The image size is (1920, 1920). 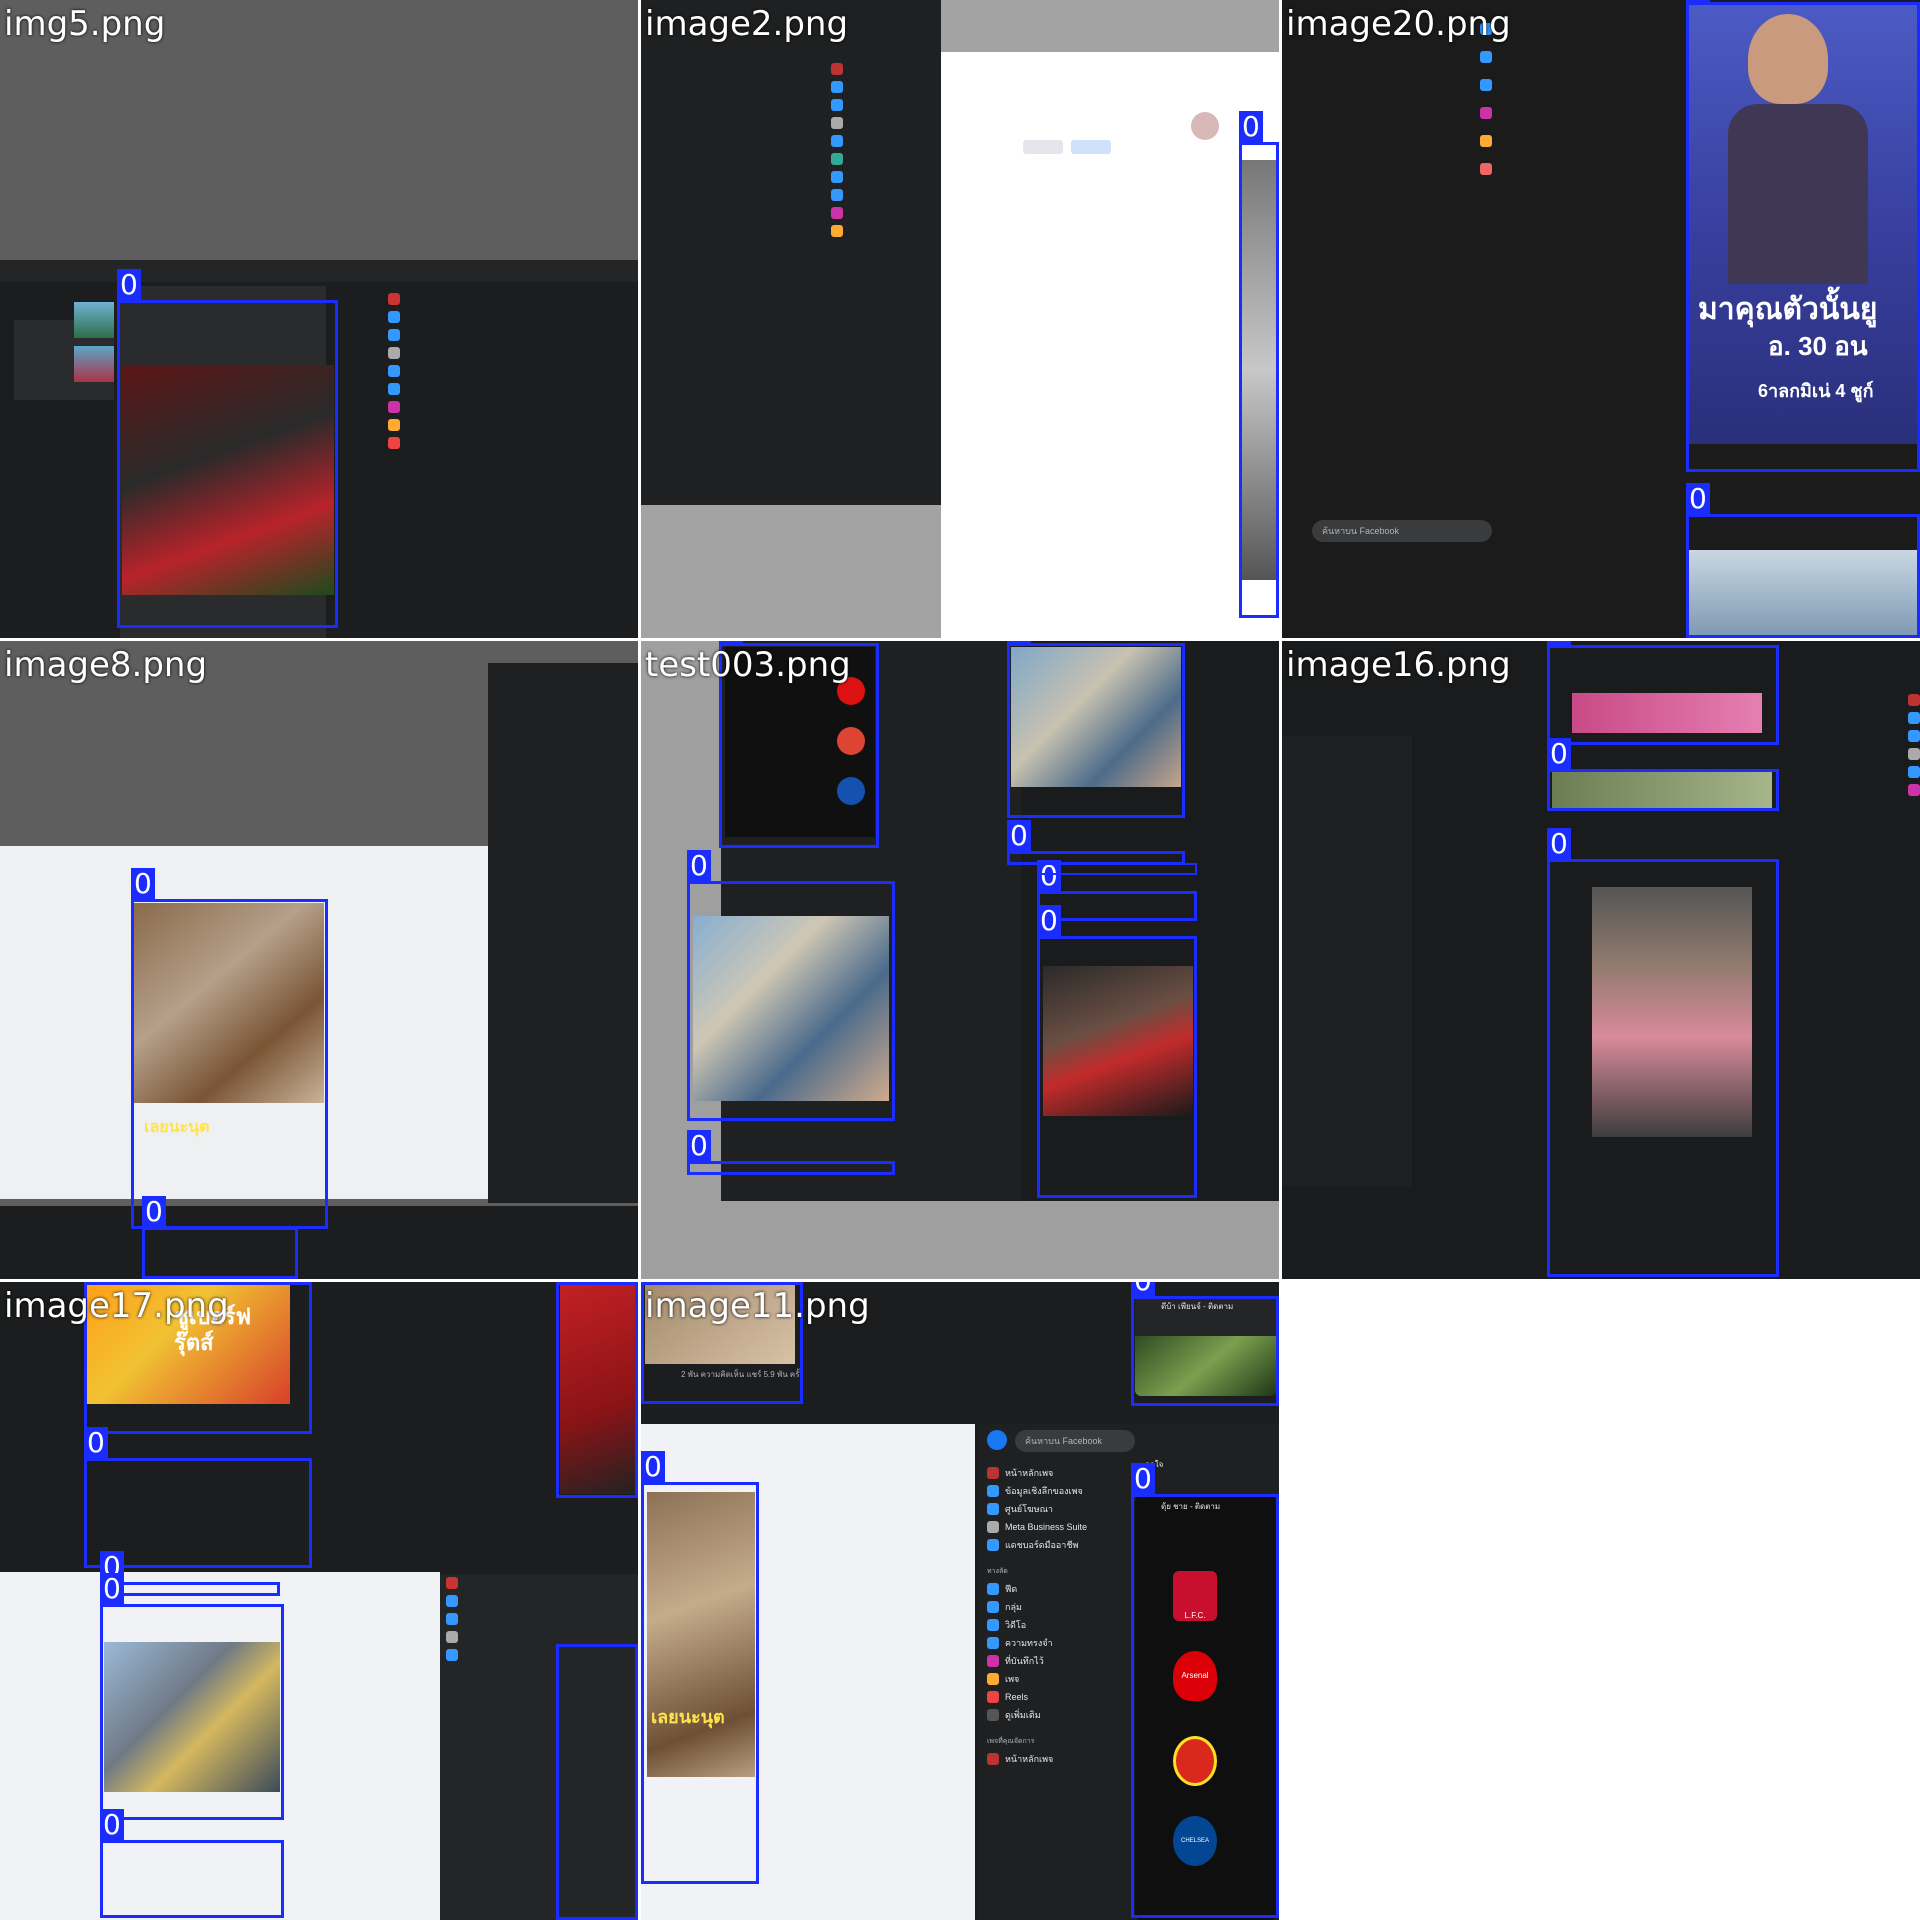 I want to click on facebook-logo-icon, so click(x=997, y=1440).